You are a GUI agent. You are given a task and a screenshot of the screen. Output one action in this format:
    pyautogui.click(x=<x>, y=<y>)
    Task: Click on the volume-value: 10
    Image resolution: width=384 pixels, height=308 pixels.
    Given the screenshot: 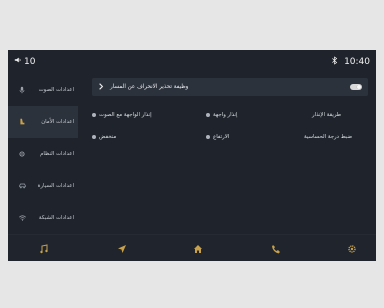 What is the action you would take?
    pyautogui.click(x=30, y=61)
    